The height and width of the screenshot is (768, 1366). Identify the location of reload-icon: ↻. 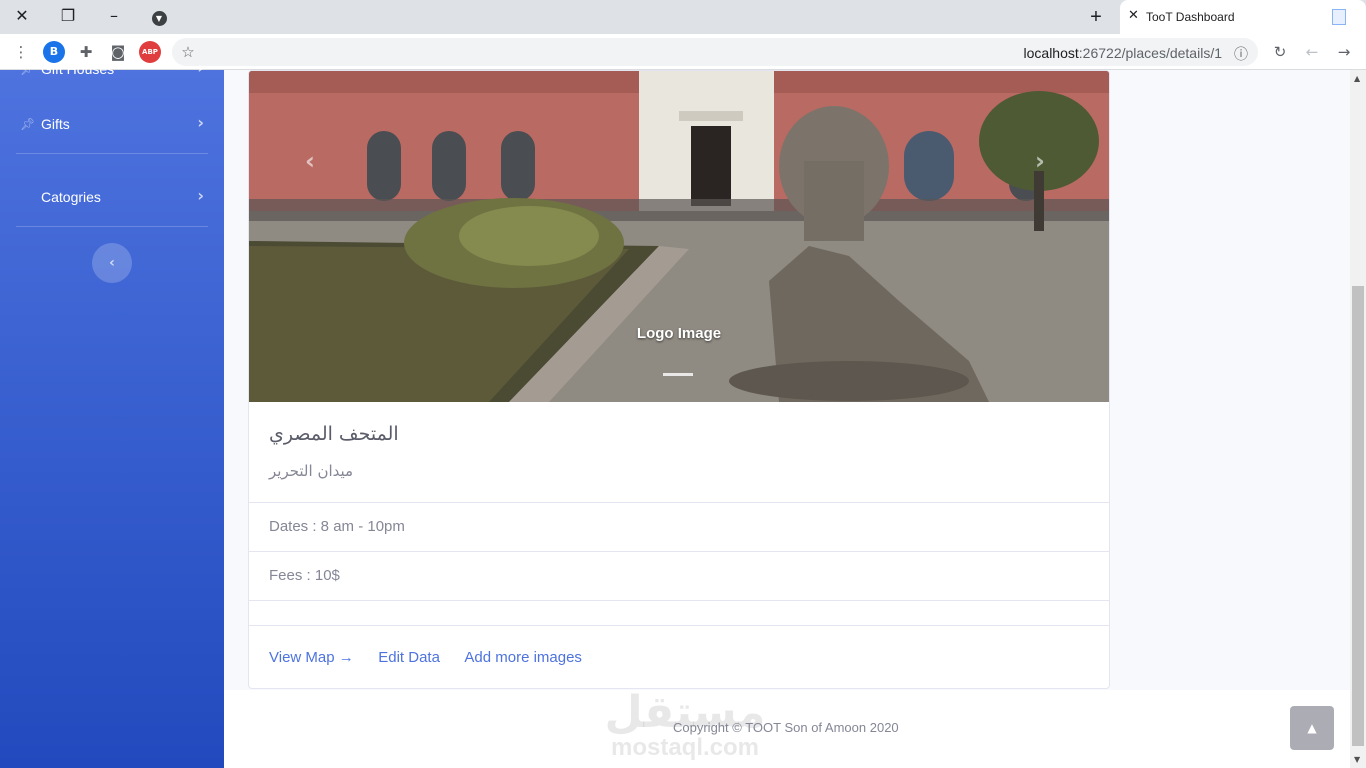
(1280, 52).